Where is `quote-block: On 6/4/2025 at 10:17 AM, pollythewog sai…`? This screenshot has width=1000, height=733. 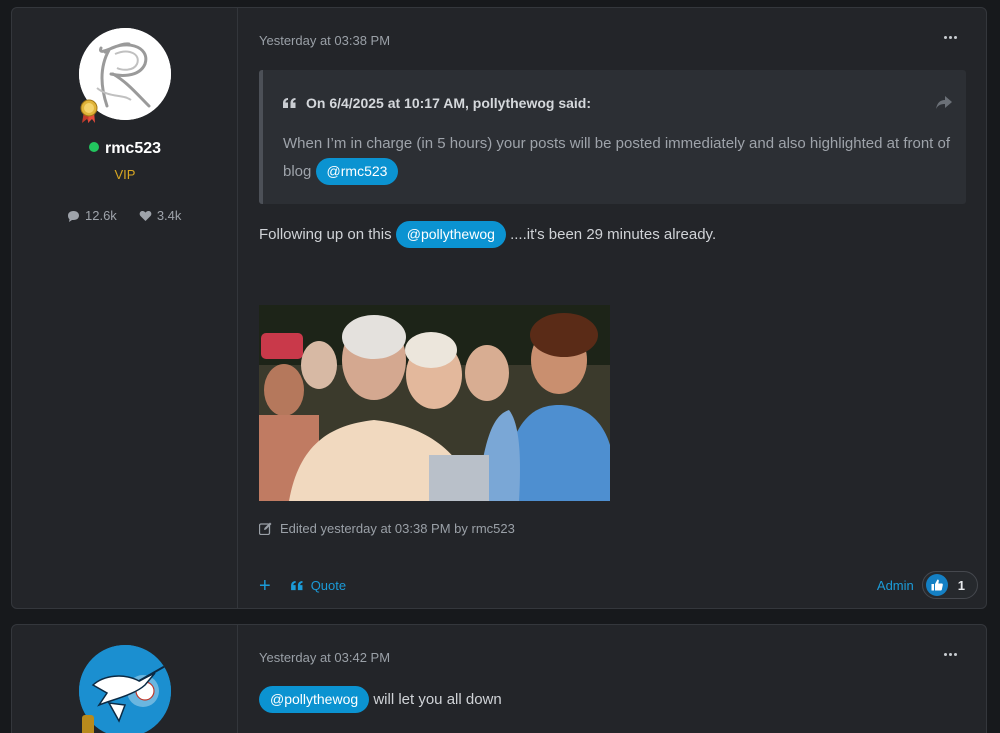 quote-block: On 6/4/2025 at 10:17 AM, pollythewog sai… is located at coordinates (612, 137).